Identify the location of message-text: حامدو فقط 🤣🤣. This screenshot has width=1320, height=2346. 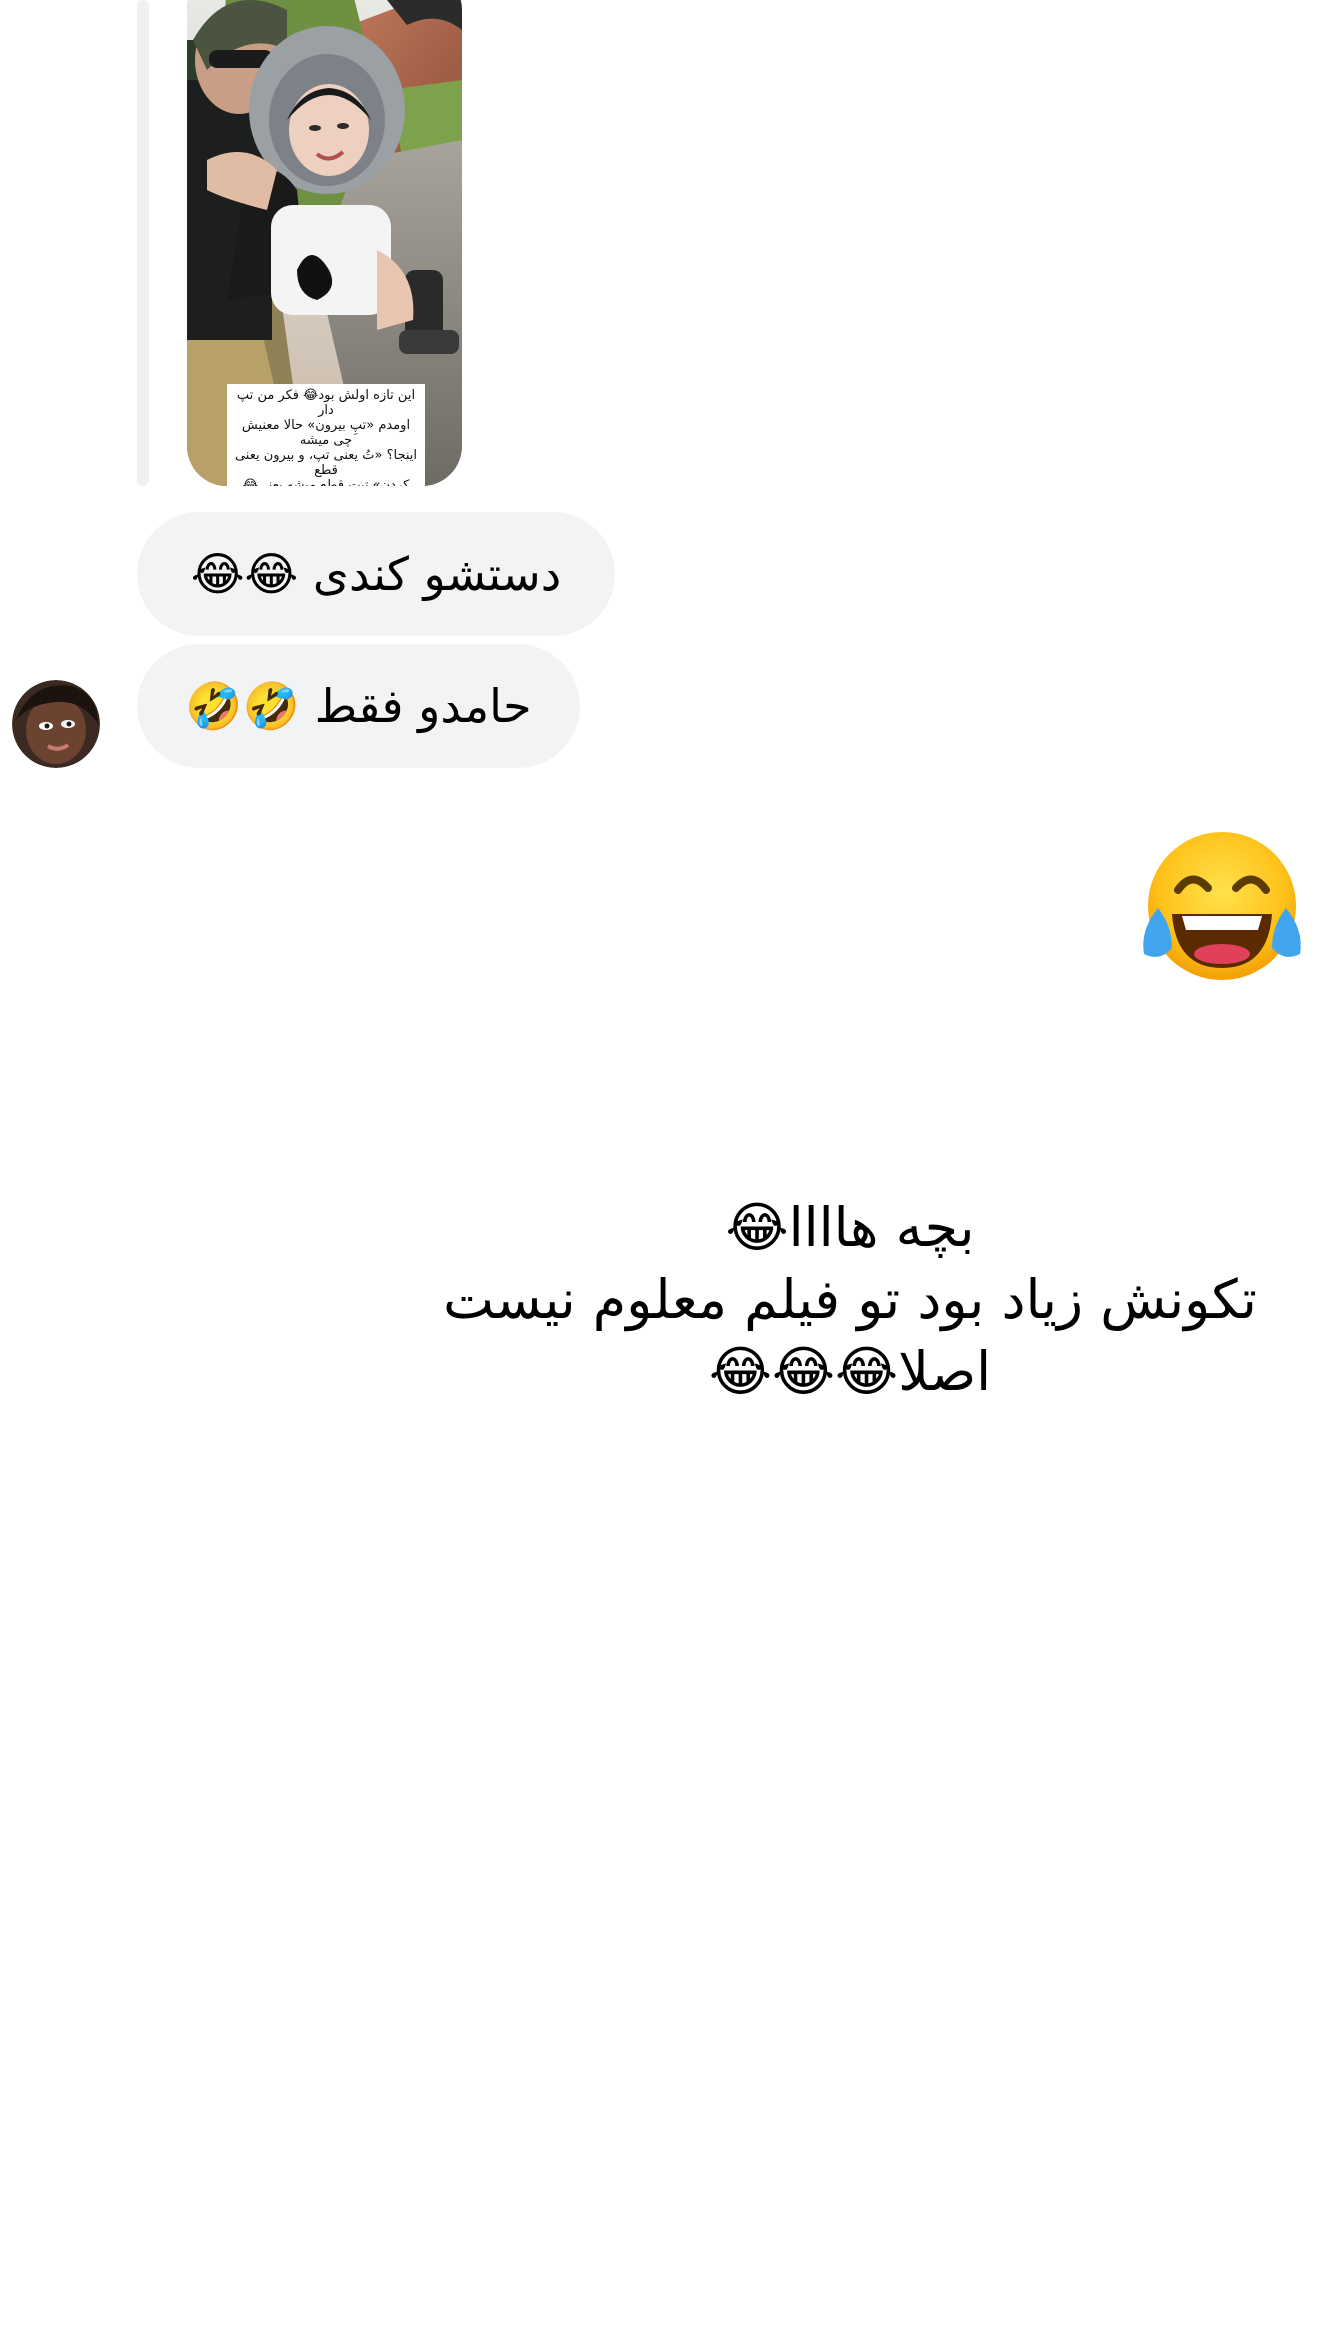
(358, 705).